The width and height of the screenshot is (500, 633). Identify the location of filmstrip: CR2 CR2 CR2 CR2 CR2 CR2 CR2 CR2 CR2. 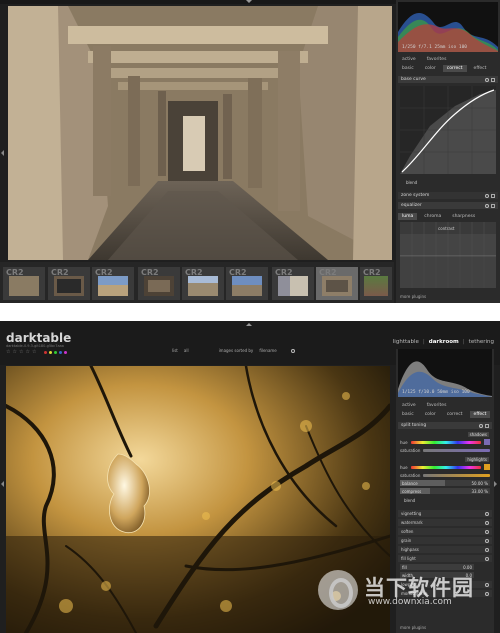
(197, 282).